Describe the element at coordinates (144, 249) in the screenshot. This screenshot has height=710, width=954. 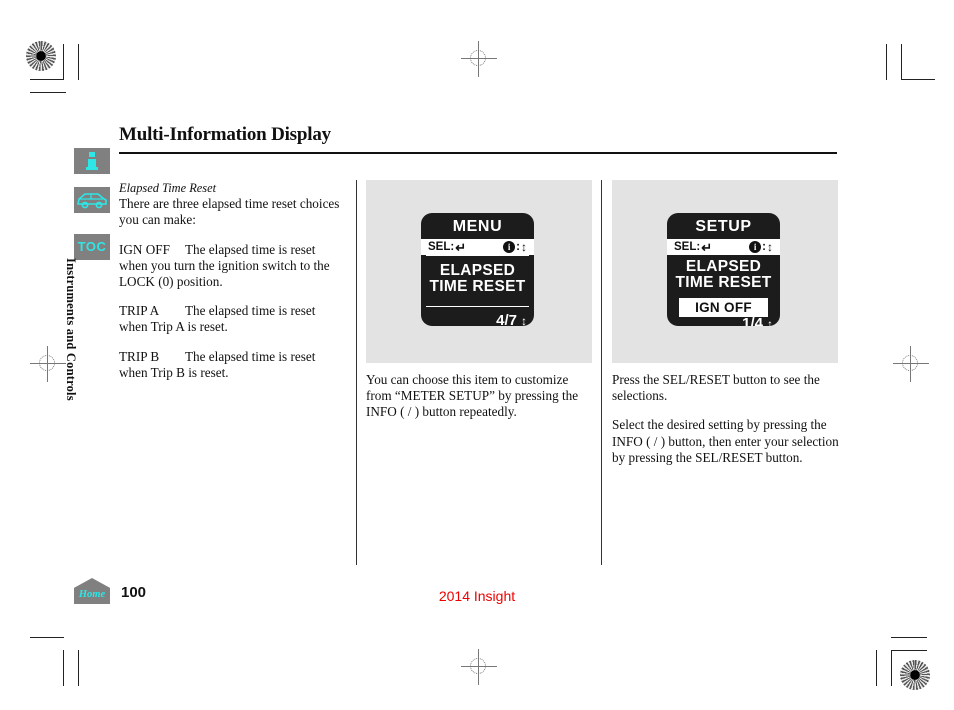
I see `reset-term-ign-off: IGN OFF` at that location.